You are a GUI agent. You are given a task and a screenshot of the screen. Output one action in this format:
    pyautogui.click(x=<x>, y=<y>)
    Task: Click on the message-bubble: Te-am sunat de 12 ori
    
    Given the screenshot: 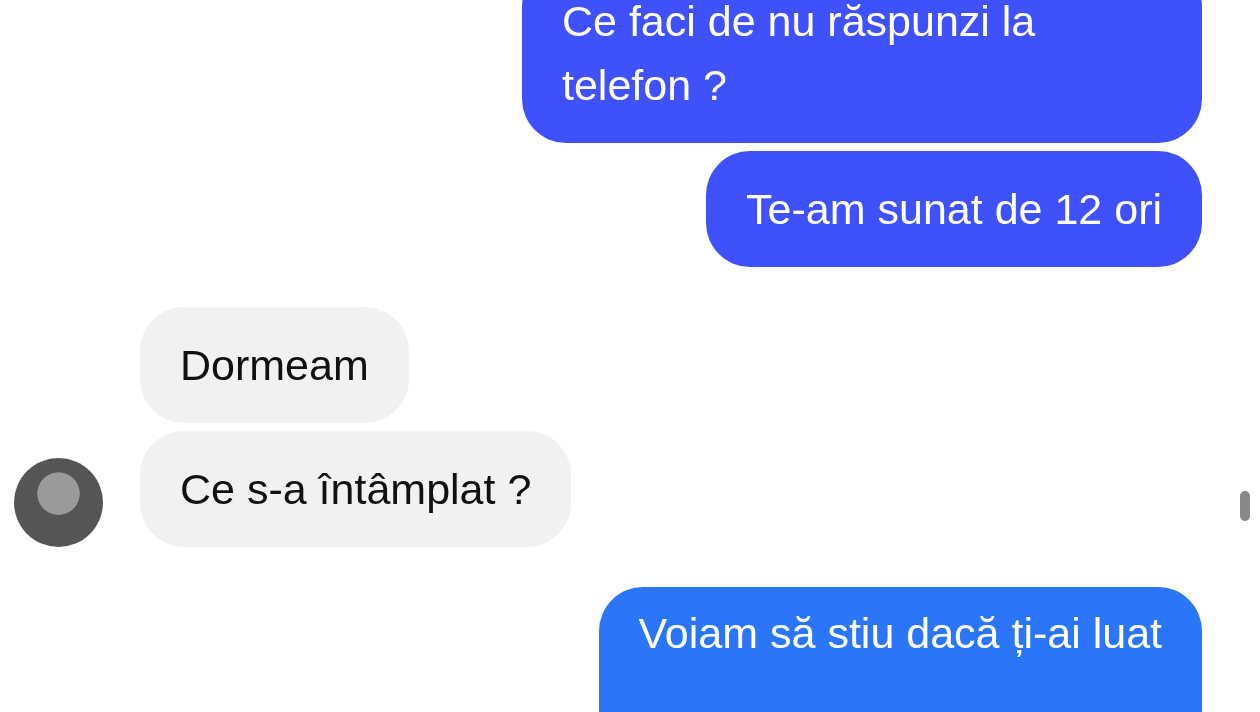 What is the action you would take?
    pyautogui.click(x=954, y=209)
    